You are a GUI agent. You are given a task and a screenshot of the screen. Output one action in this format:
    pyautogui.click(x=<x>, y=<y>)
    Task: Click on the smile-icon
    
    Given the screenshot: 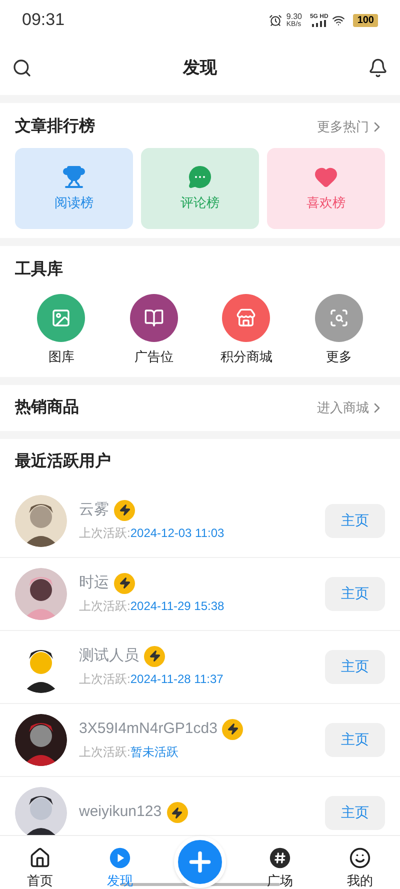 What is the action you would take?
    pyautogui.click(x=360, y=857)
    